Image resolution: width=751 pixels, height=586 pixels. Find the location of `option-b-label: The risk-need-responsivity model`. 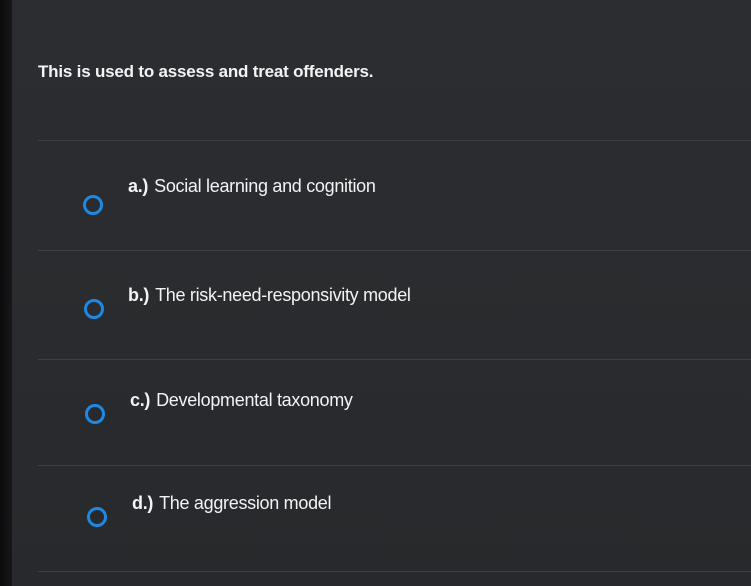

option-b-label: The risk-need-responsivity model is located at coordinates (283, 295).